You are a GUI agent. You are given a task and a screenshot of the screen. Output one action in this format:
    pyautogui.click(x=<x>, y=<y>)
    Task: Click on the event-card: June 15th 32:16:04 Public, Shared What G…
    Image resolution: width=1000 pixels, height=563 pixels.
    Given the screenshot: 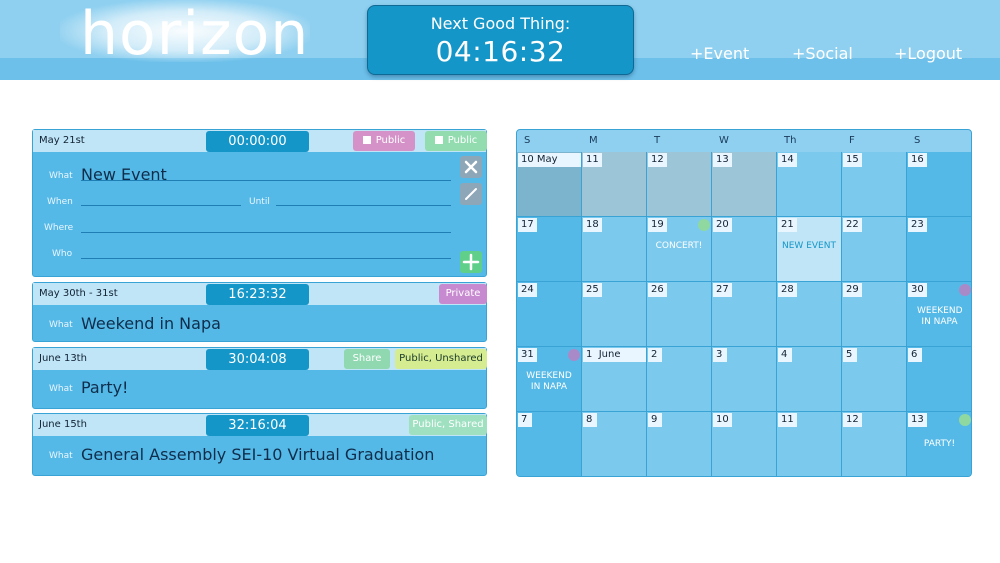 What is the action you would take?
    pyautogui.click(x=259, y=444)
    